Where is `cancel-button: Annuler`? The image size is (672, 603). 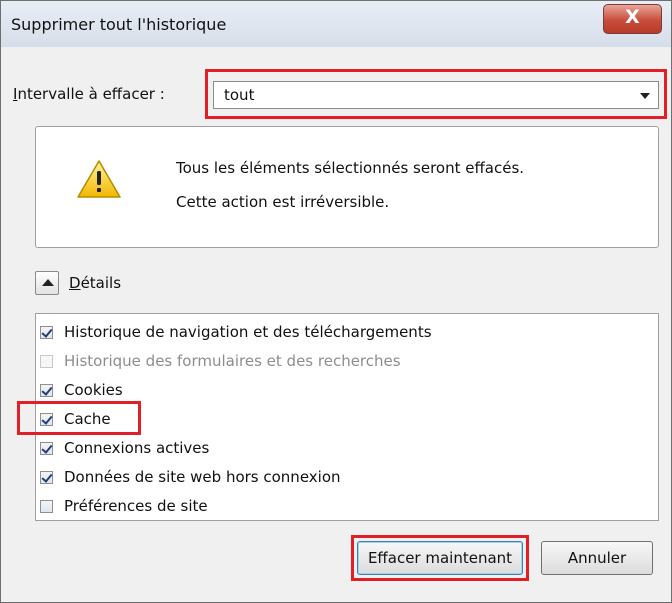 cancel-button: Annuler is located at coordinates (597, 558).